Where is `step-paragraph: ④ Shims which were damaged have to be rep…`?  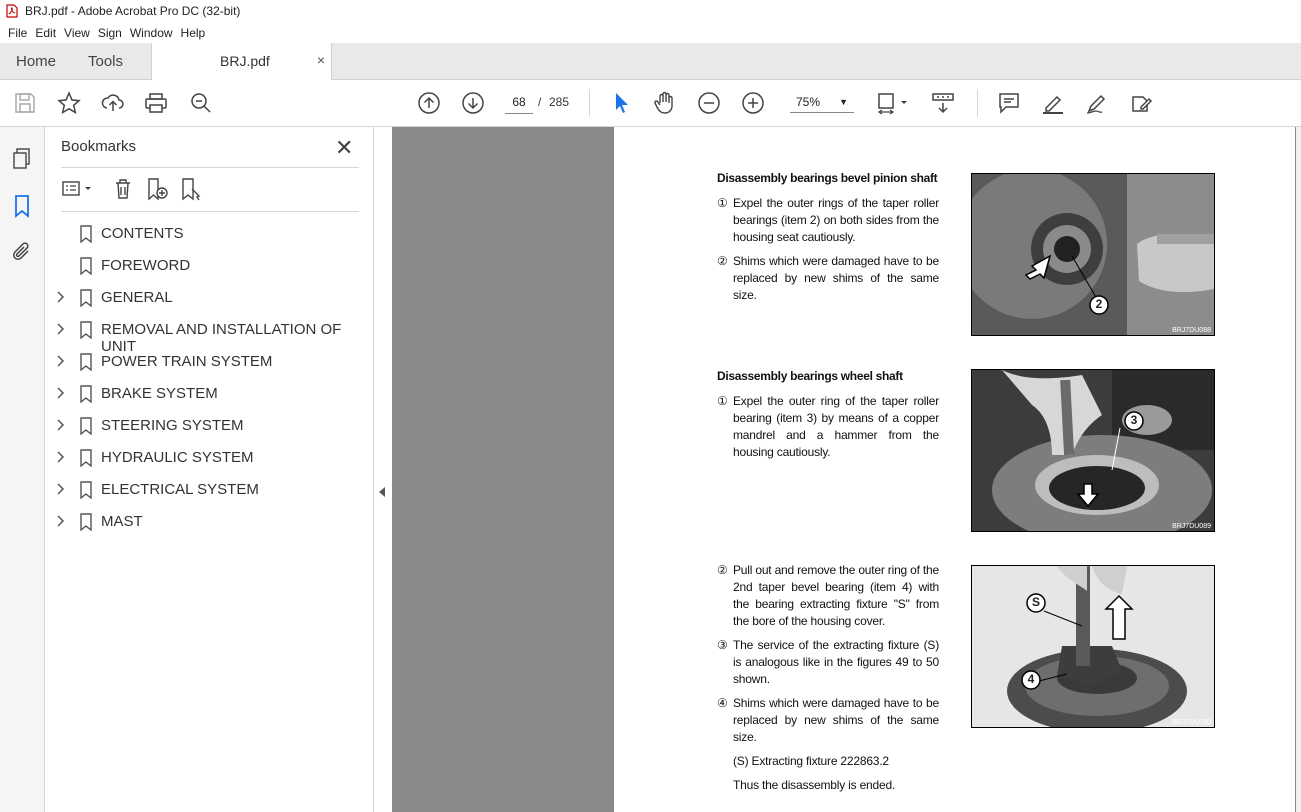
step-paragraph: ④ Shims which were damaged have to be rep… is located at coordinates (828, 720).